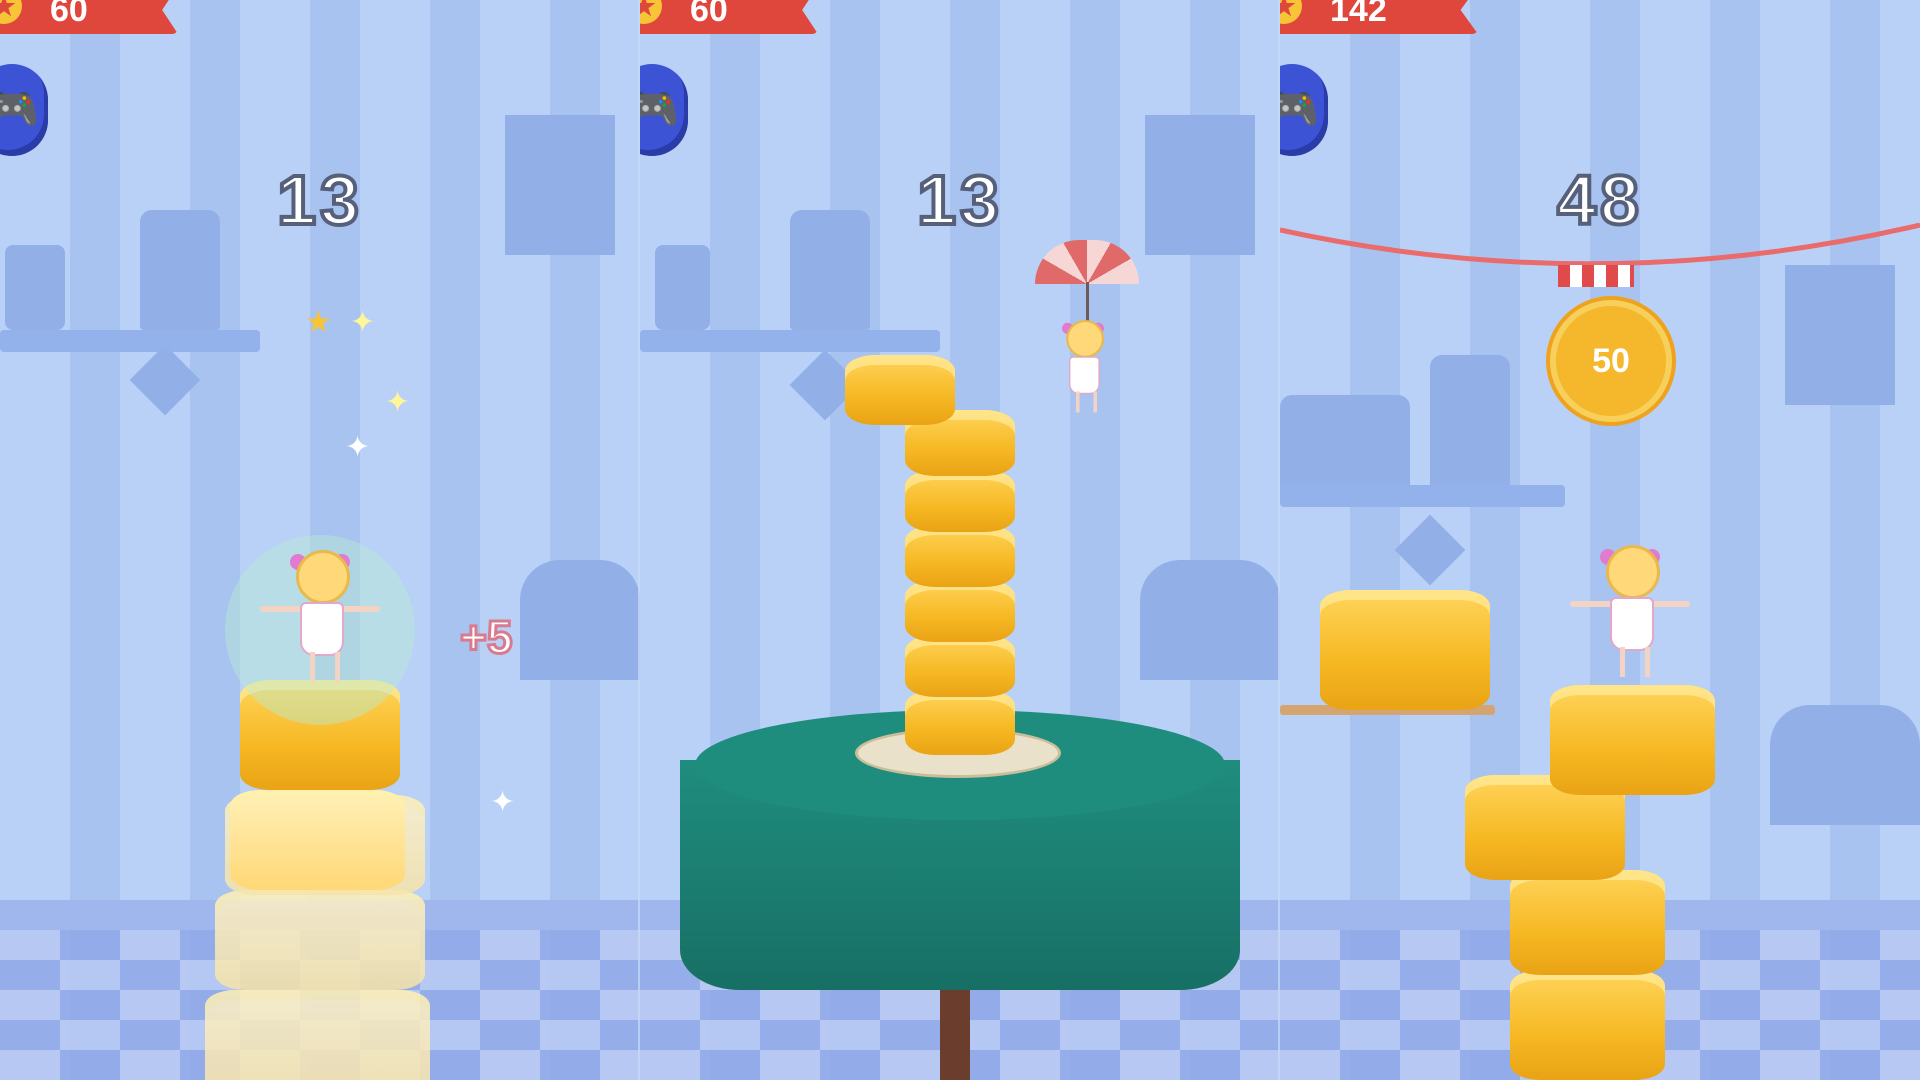  Describe the element at coordinates (1358, 14) in the screenshot. I see `coin-count: 142` at that location.